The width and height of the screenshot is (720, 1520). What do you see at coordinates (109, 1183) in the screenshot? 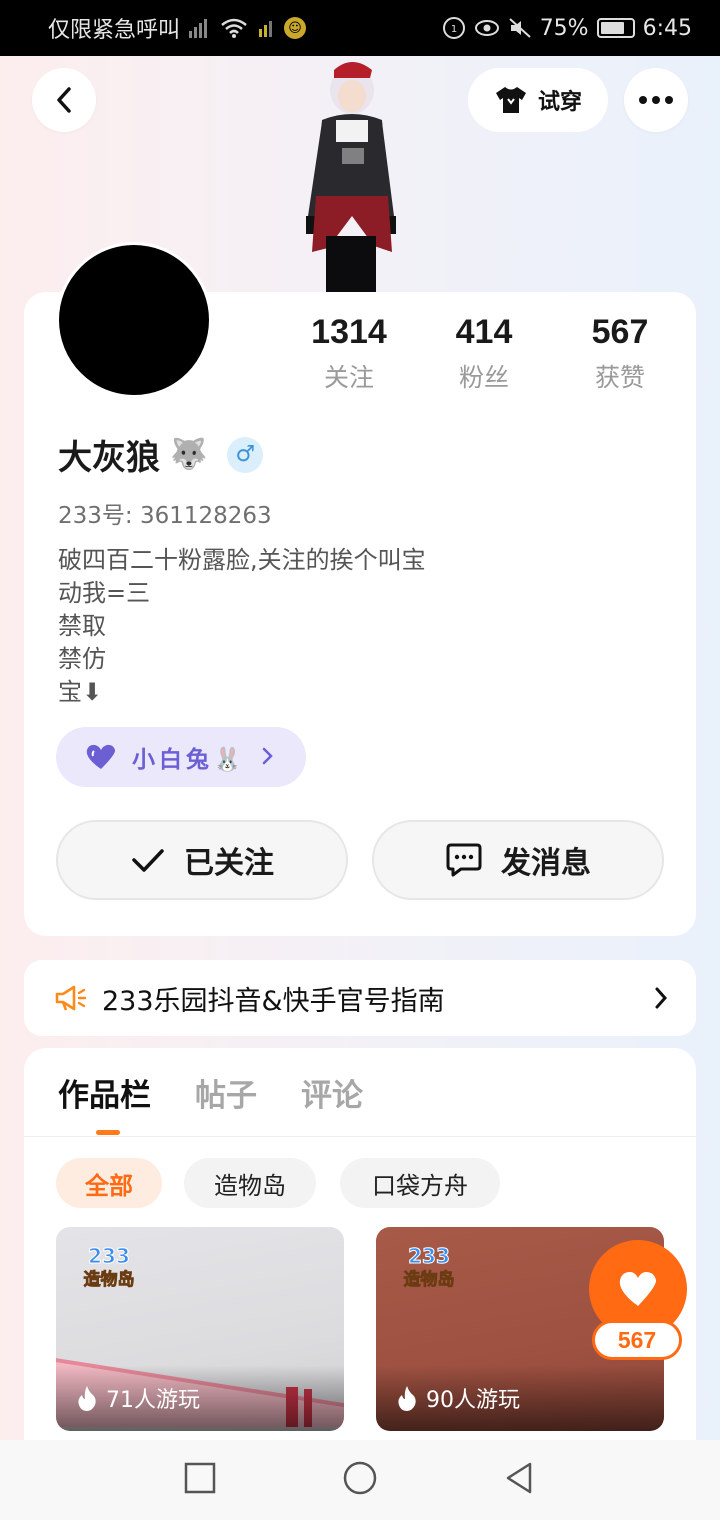
I see `filter-all: 全部` at bounding box center [109, 1183].